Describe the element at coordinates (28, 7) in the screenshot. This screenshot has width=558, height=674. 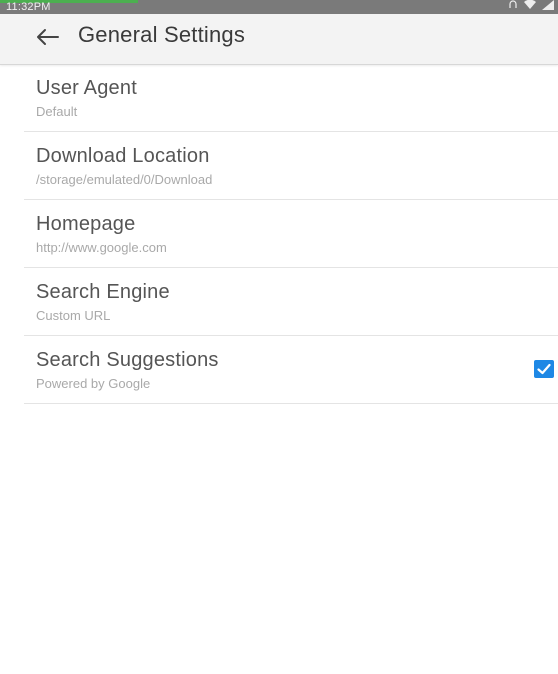
I see `status-time: 11:32PM` at that location.